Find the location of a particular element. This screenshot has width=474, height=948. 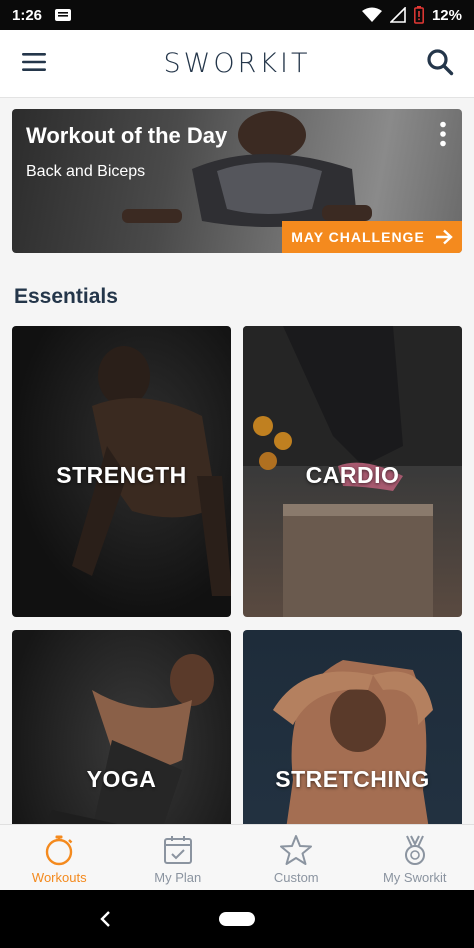

calendar-check-icon is located at coordinates (177, 850).